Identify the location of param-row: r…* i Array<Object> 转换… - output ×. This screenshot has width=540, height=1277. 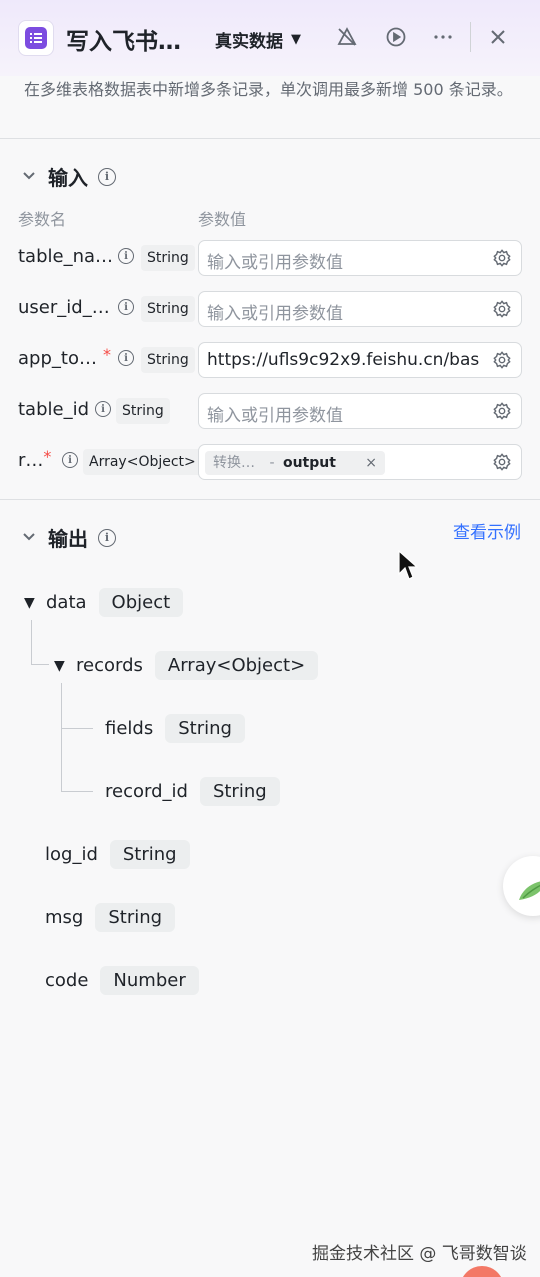
(270, 462).